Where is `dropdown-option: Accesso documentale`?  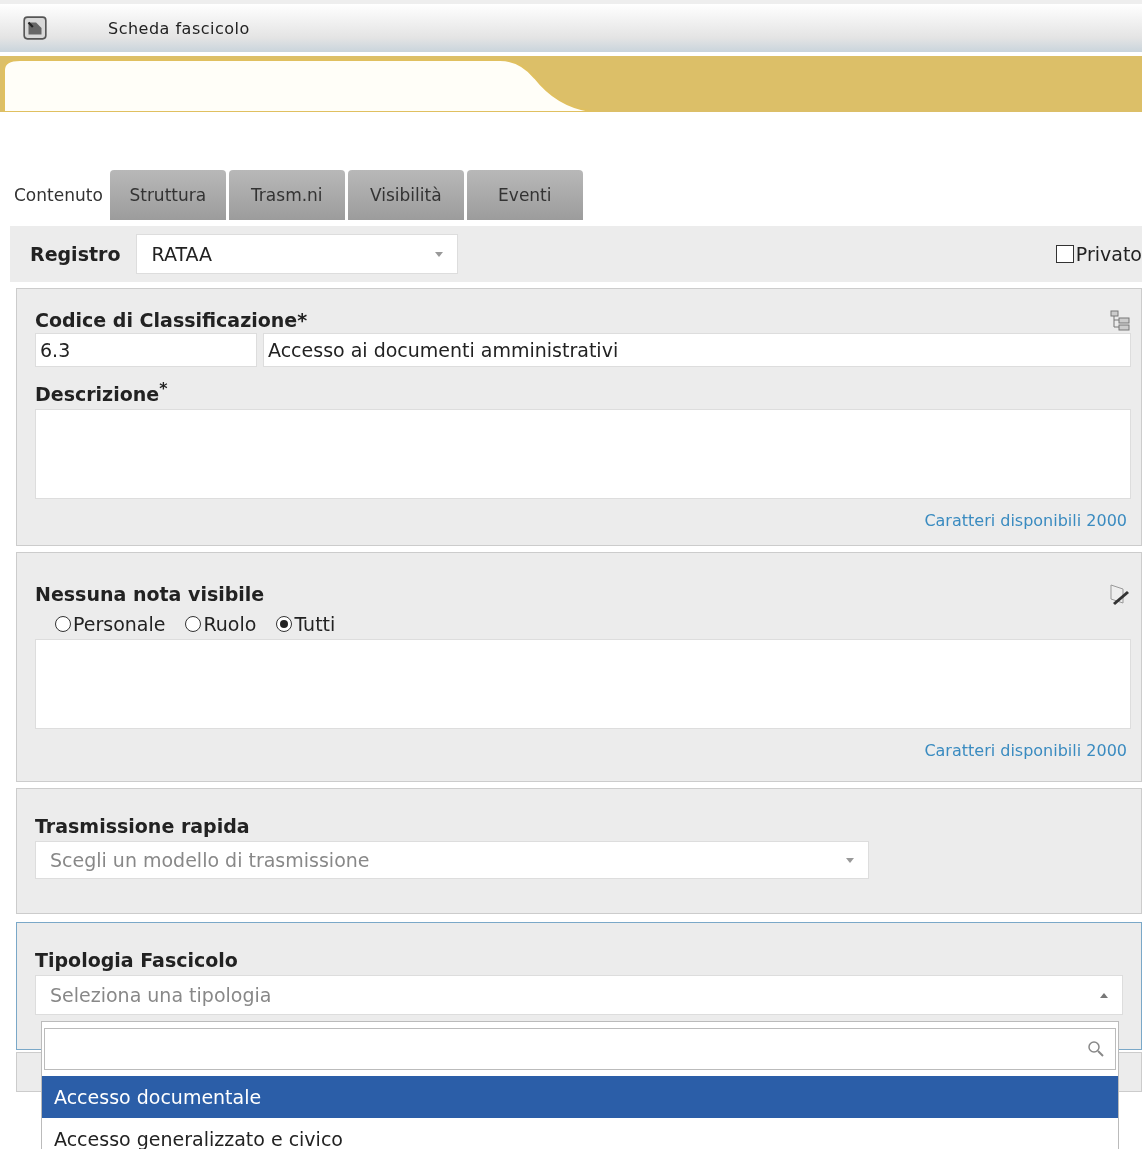
dropdown-option: Accesso documentale is located at coordinates (580, 1097).